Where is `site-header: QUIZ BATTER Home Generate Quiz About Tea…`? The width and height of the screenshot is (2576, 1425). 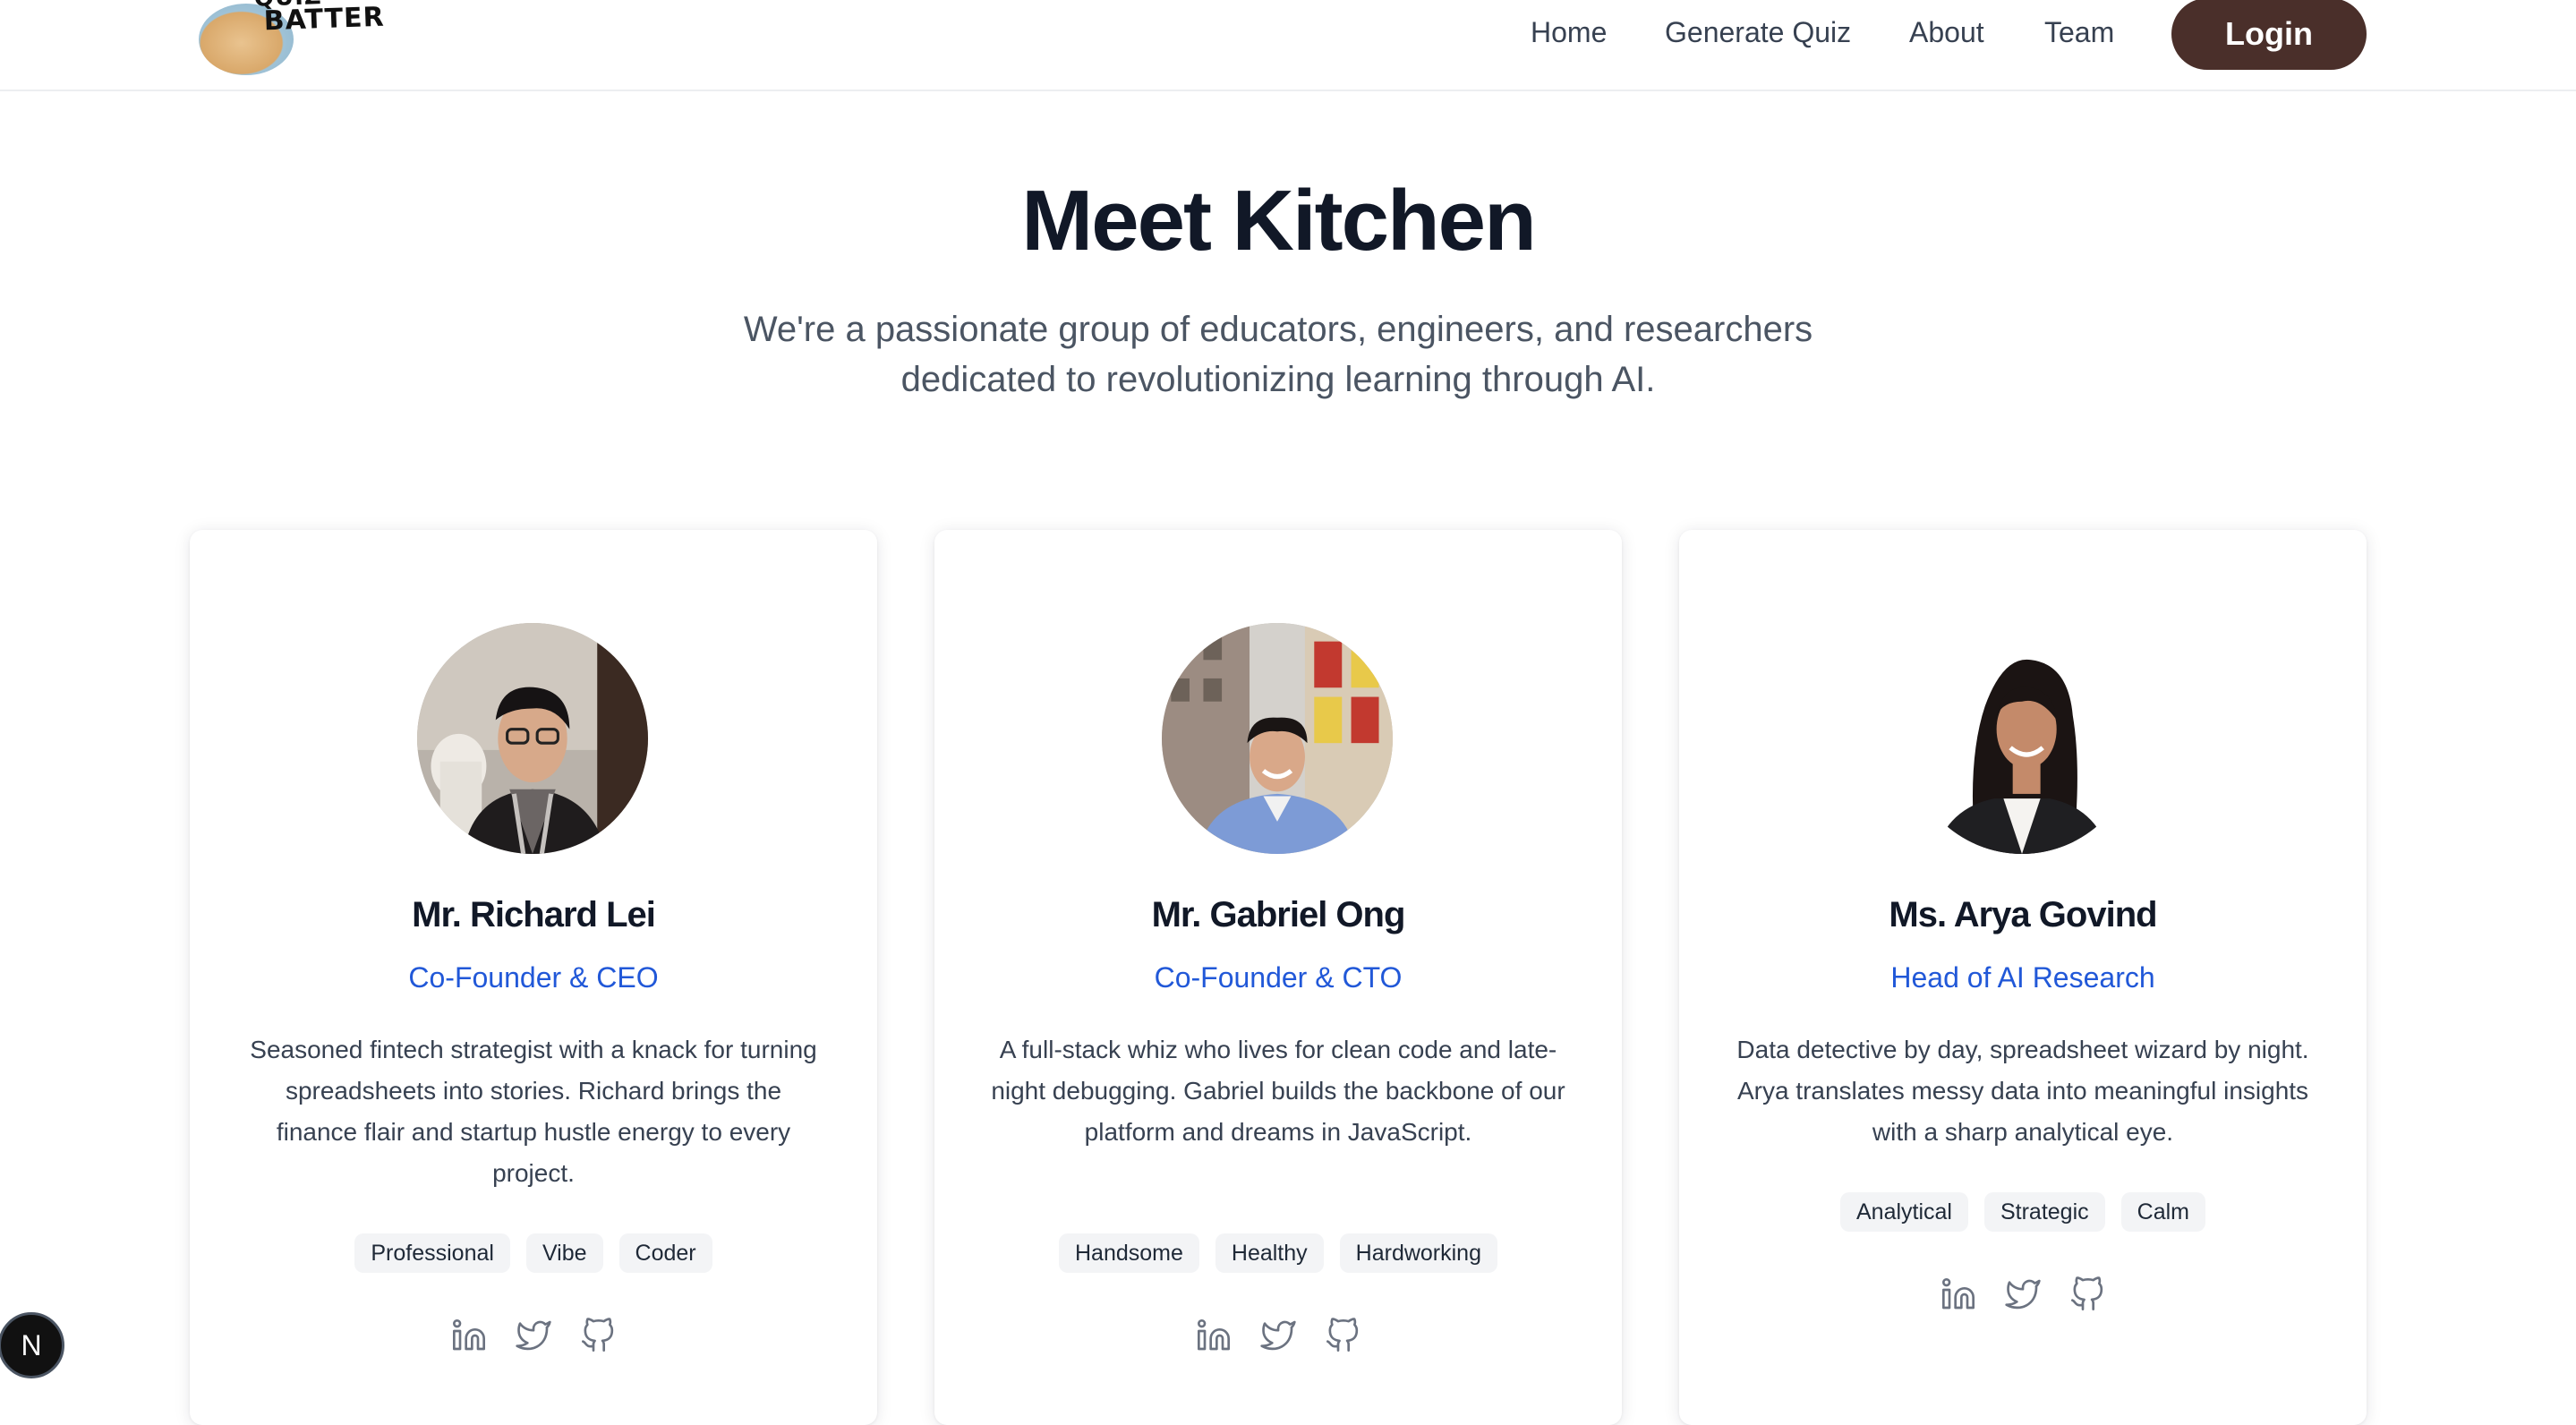 site-header: QUIZ BATTER Home Generate Quiz About Tea… is located at coordinates (1288, 45).